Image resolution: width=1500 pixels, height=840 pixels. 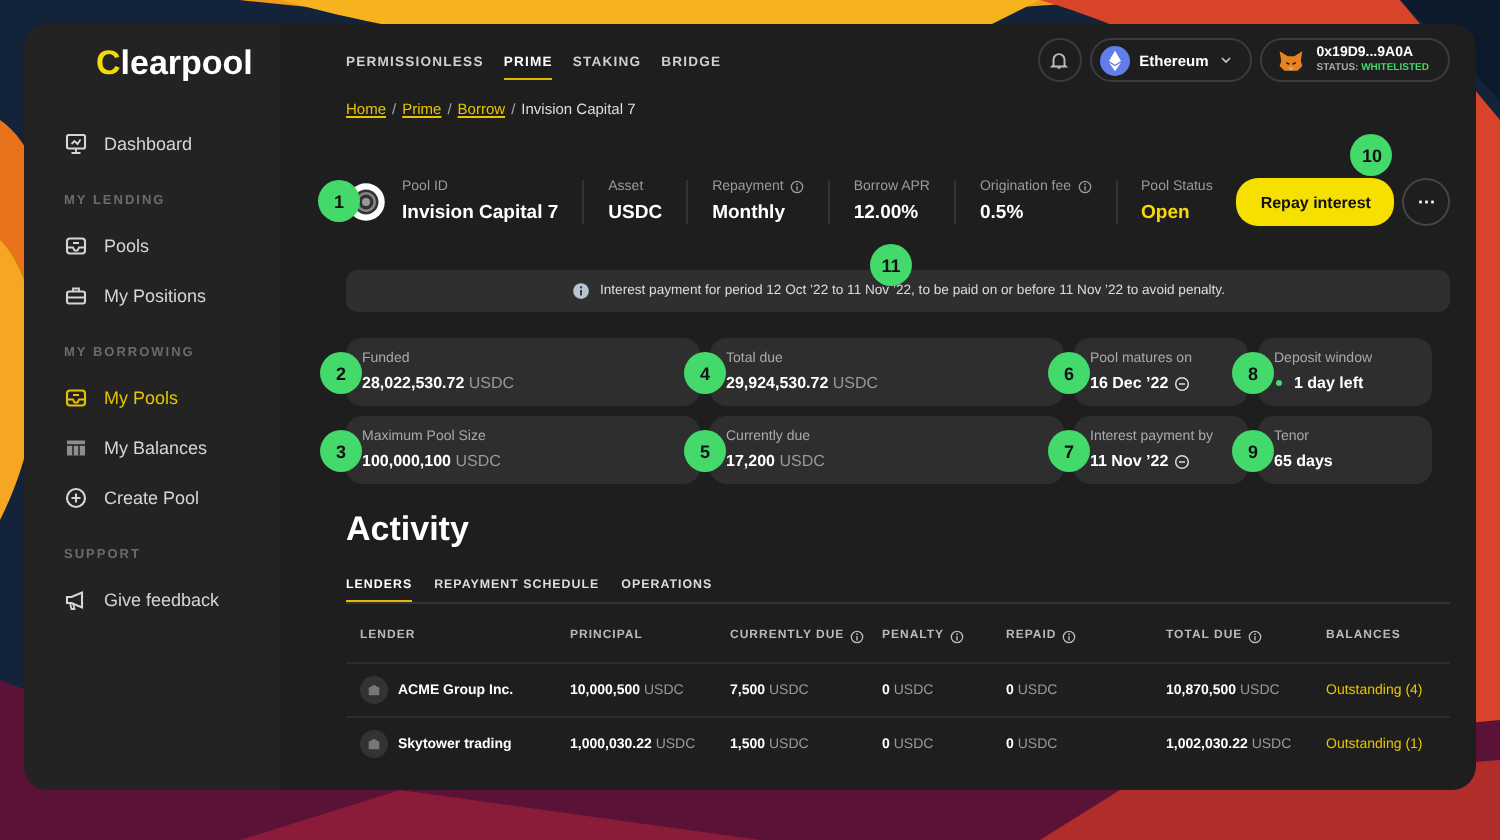 I want to click on step-badge: 4, so click(x=705, y=373).